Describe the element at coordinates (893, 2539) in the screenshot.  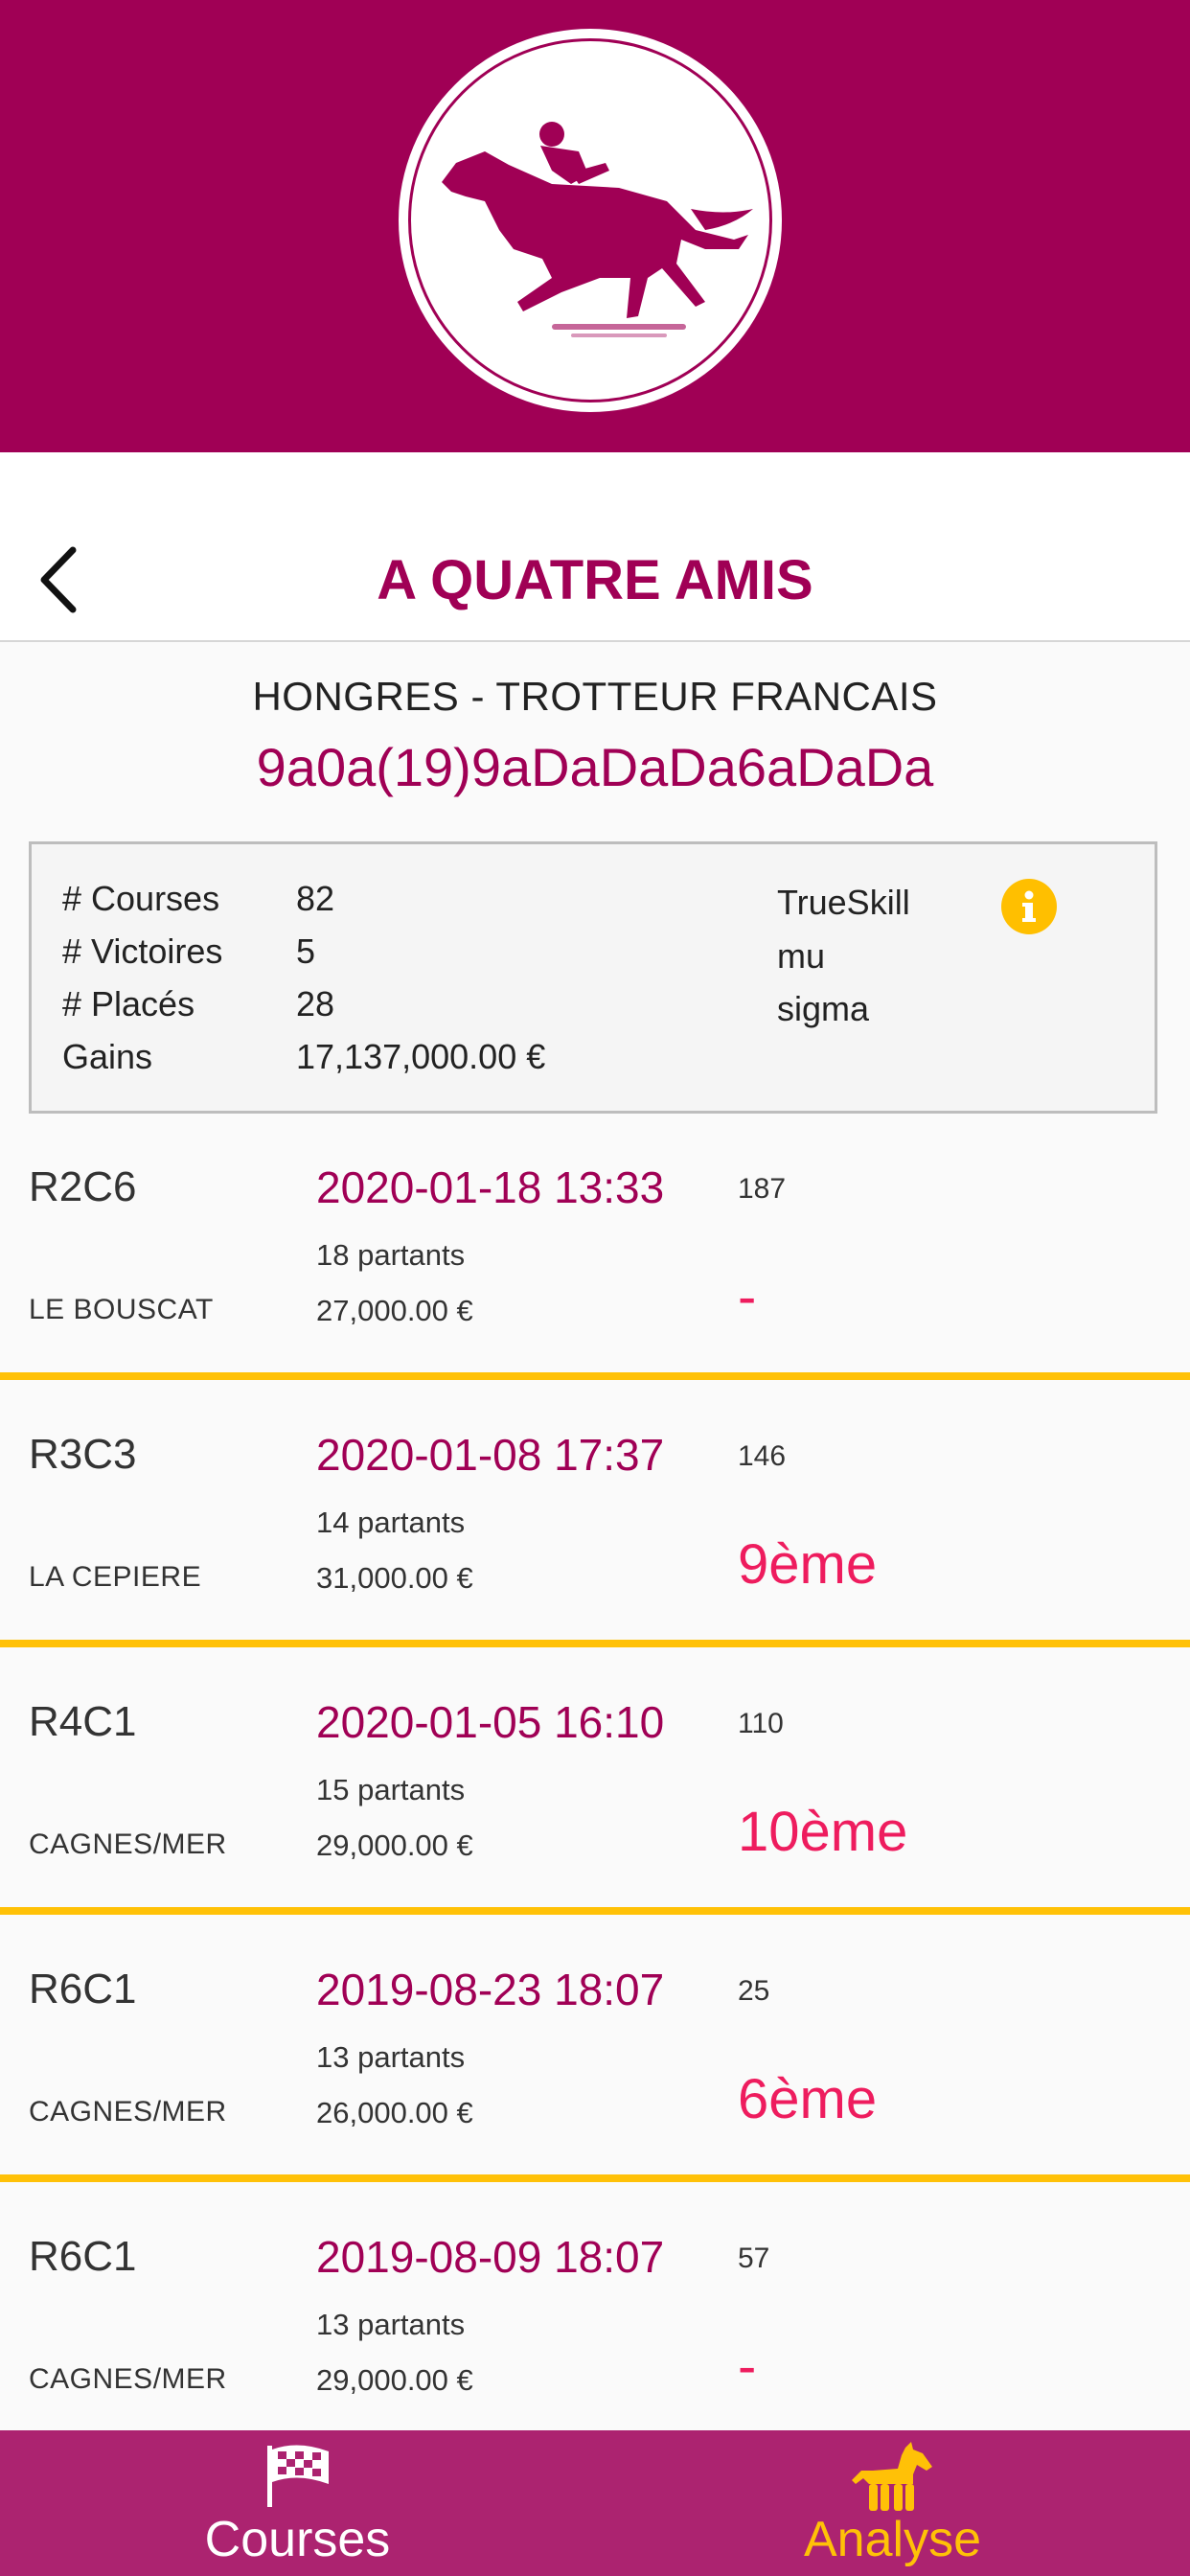
I see `tab-label: Analyse` at that location.